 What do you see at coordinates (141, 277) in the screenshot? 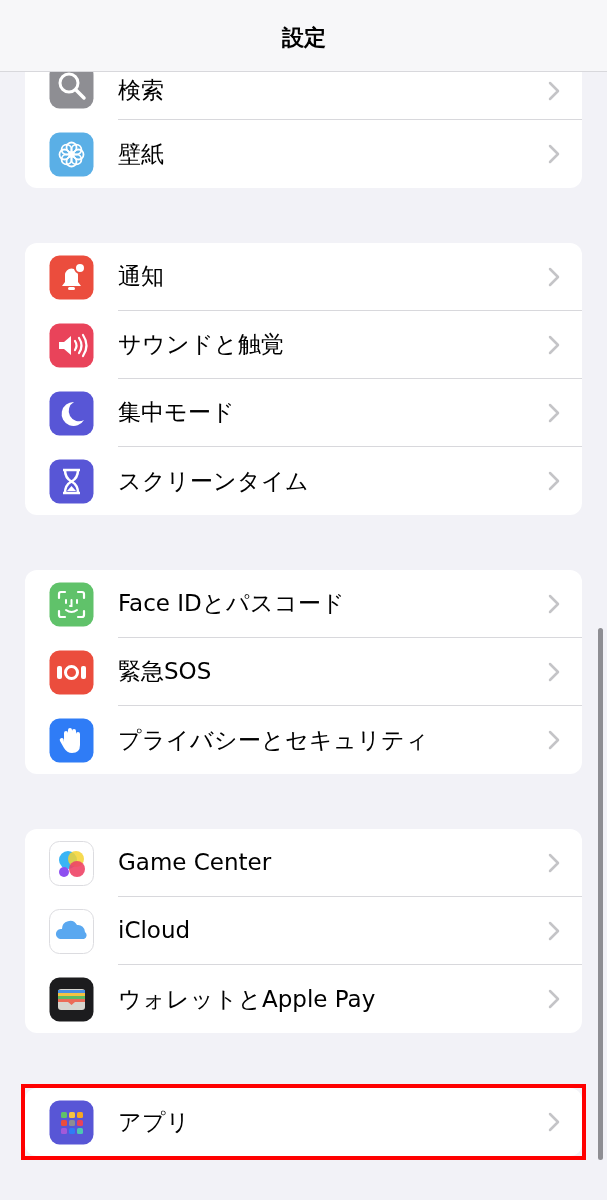
I see `row-label: 通知` at bounding box center [141, 277].